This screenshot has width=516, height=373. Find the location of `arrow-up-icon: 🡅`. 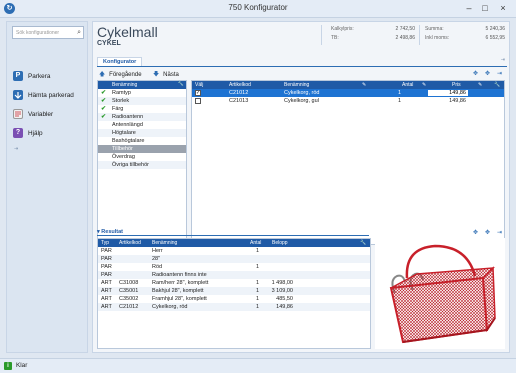

arrow-up-icon: 🡅 is located at coordinates (102, 75).